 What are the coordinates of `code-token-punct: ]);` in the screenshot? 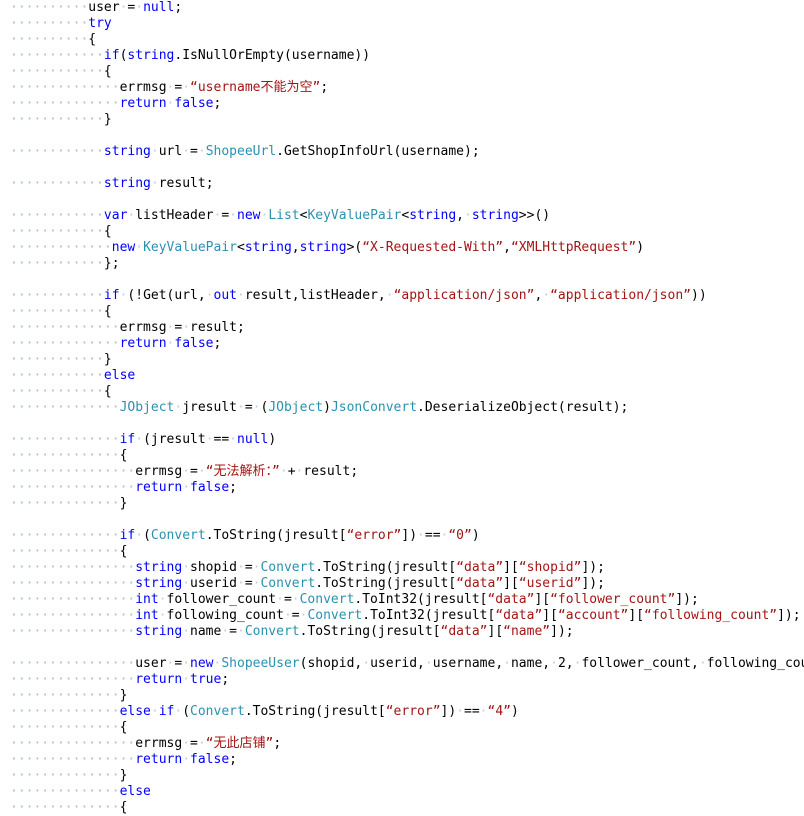 It's located at (593, 583).